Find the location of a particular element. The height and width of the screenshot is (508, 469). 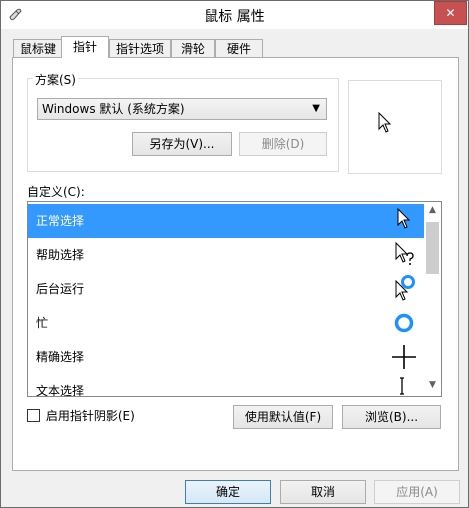

list-item: 忙 is located at coordinates (226, 323).